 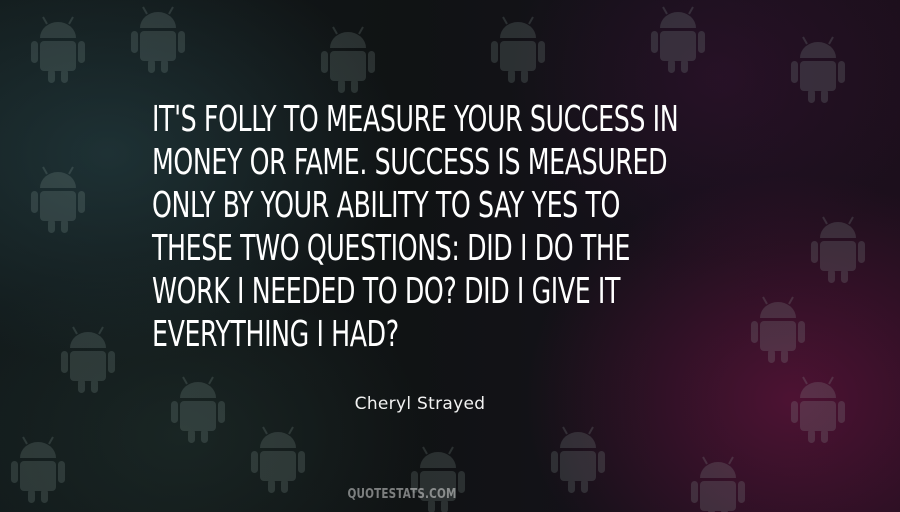 What do you see at coordinates (391, 248) in the screenshot?
I see `quote-line: these two questions: Did I do the` at bounding box center [391, 248].